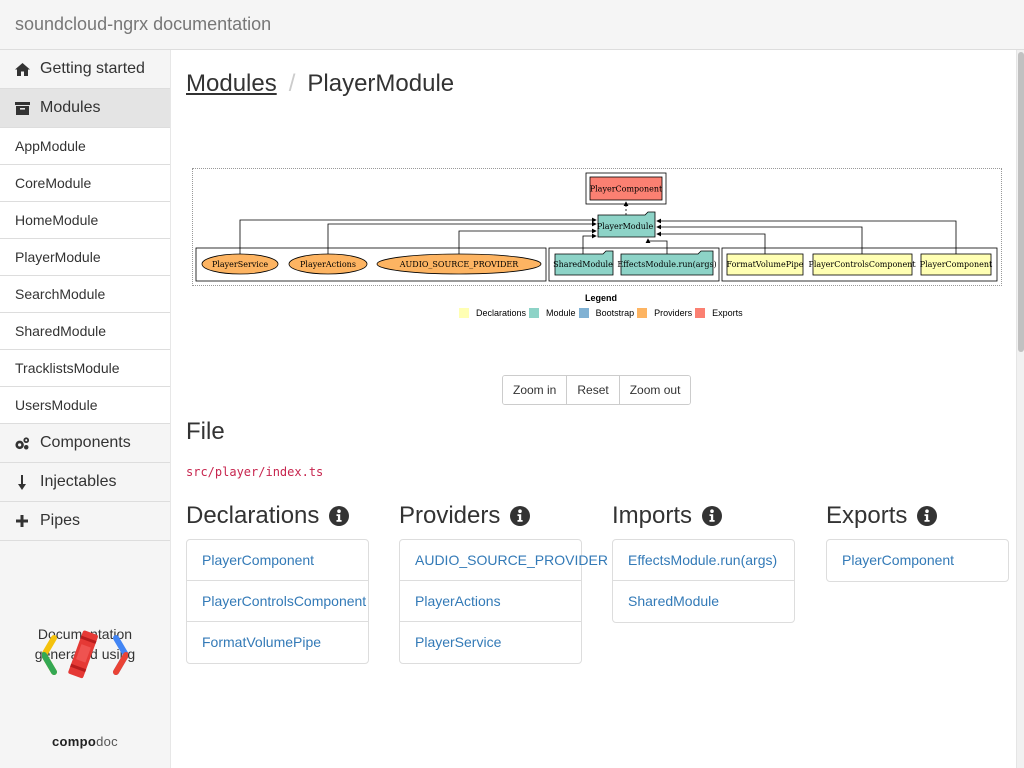 Image resolution: width=1024 pixels, height=768 pixels. I want to click on wordmark-light: doc, so click(107, 741).